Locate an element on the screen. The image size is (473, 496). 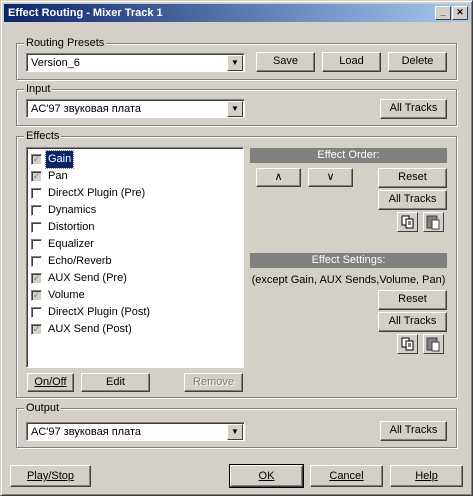
help-label: Help is located at coordinates (426, 476).